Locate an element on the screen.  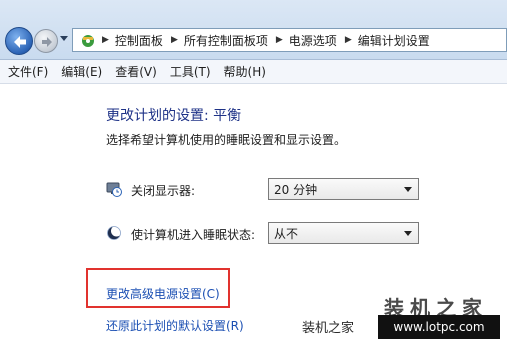
menu-edit: 编辑(E) is located at coordinates (81, 71).